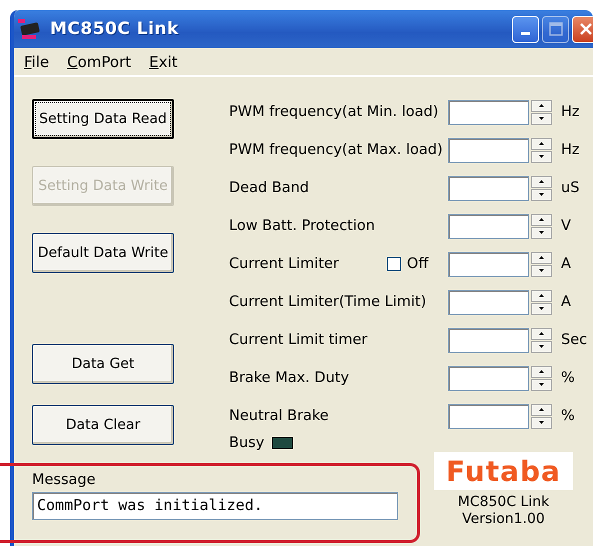 The height and width of the screenshot is (546, 593). I want to click on unit-label: Sec, so click(574, 340).